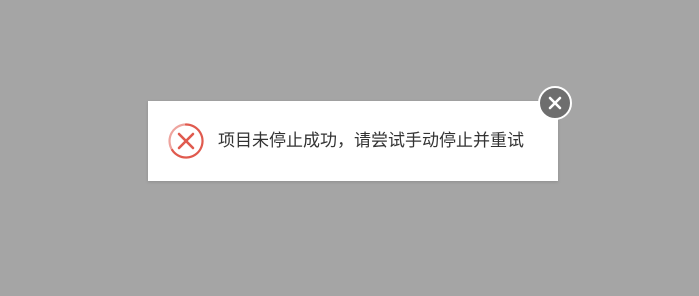 This screenshot has height=296, width=699. What do you see at coordinates (186, 141) in the screenshot?
I see `error-circle-x-icon` at bounding box center [186, 141].